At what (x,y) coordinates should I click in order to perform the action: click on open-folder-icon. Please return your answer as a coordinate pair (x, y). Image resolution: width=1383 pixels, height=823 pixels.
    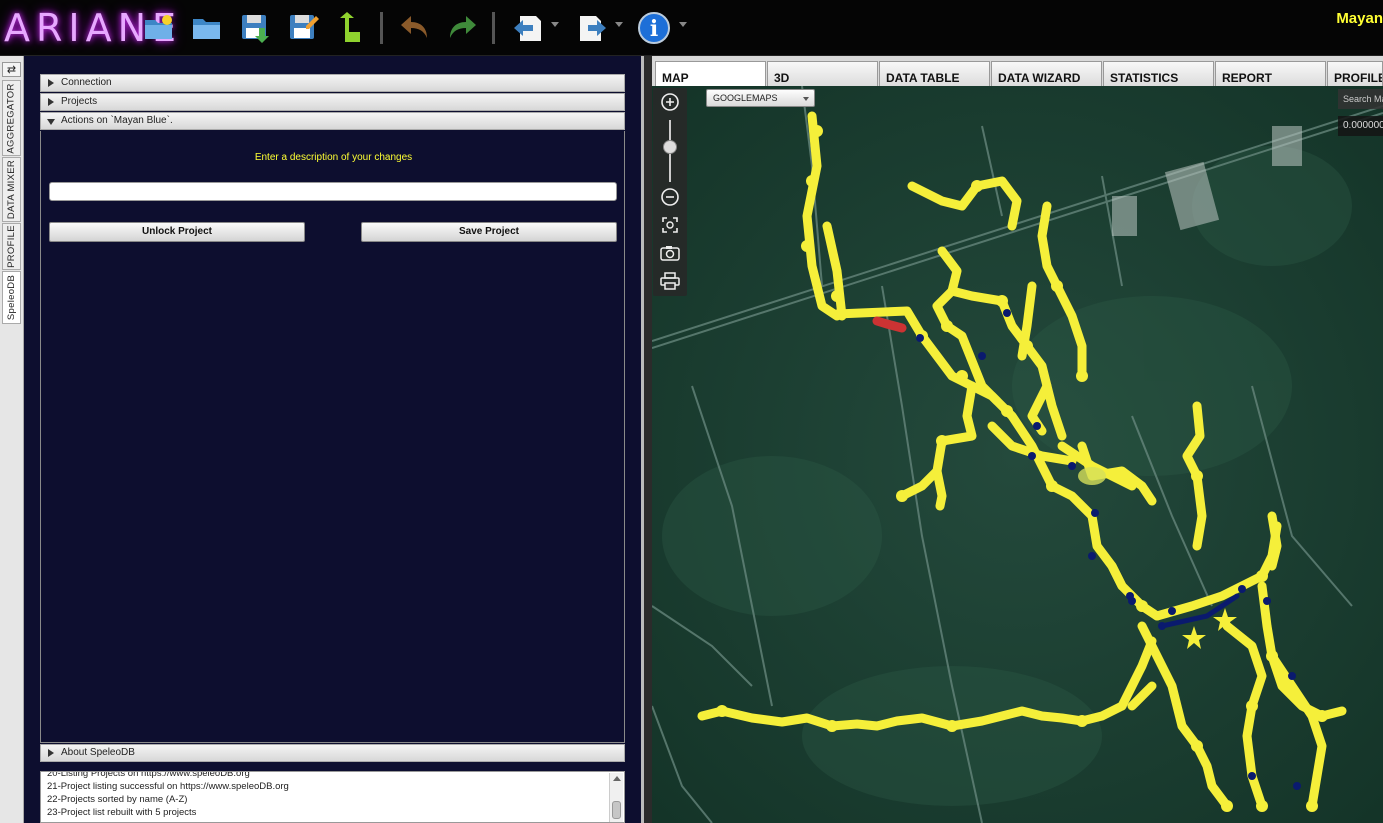
    Looking at the image, I should click on (206, 29).